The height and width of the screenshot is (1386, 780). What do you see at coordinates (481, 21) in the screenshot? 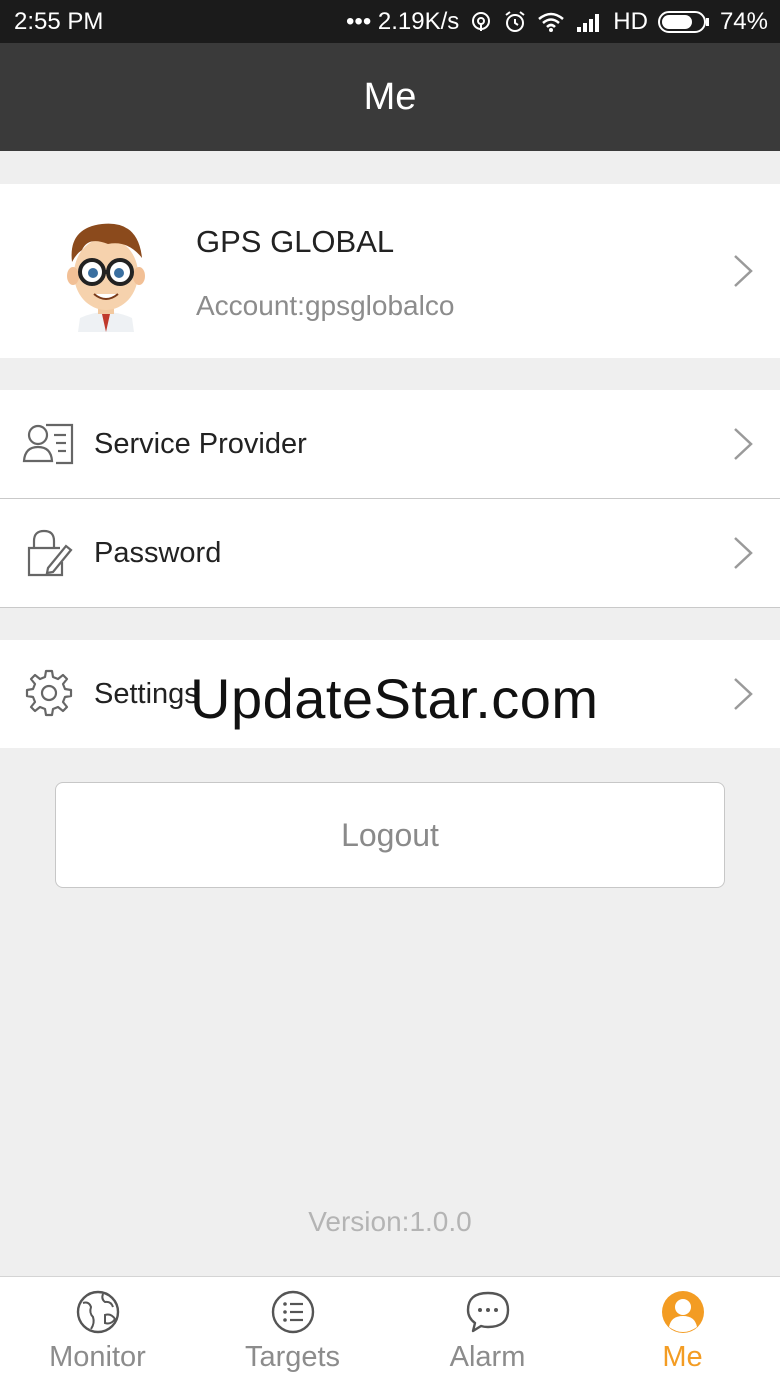
I see `hotspot-icon` at bounding box center [481, 21].